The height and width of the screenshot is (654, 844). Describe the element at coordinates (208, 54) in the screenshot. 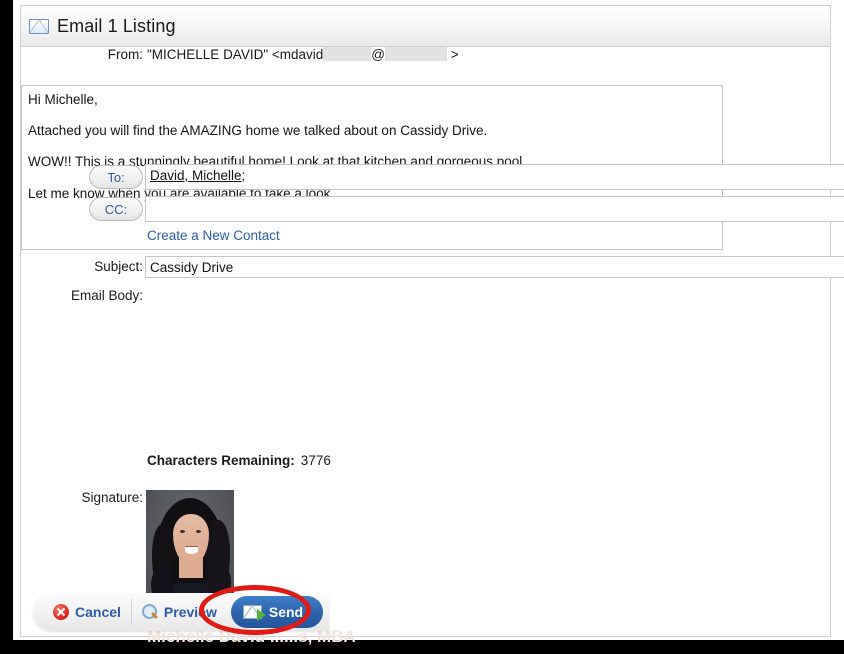

I see `from-display-name: "MICHELLE DAVID"` at that location.